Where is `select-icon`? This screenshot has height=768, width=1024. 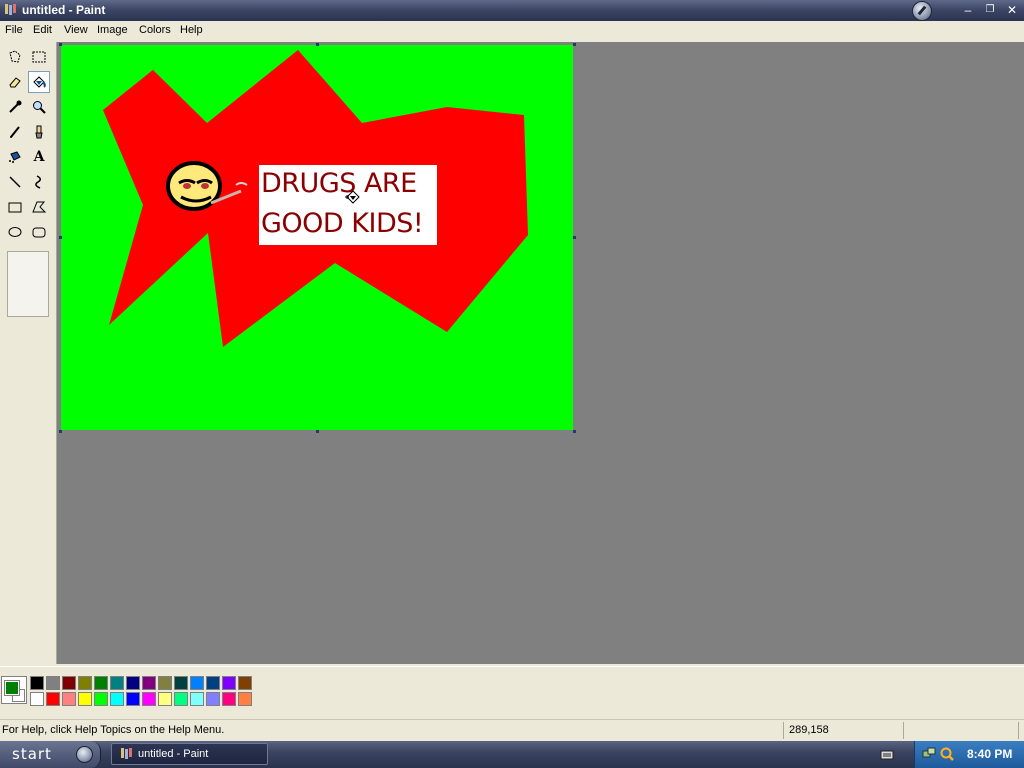 select-icon is located at coordinates (39, 57).